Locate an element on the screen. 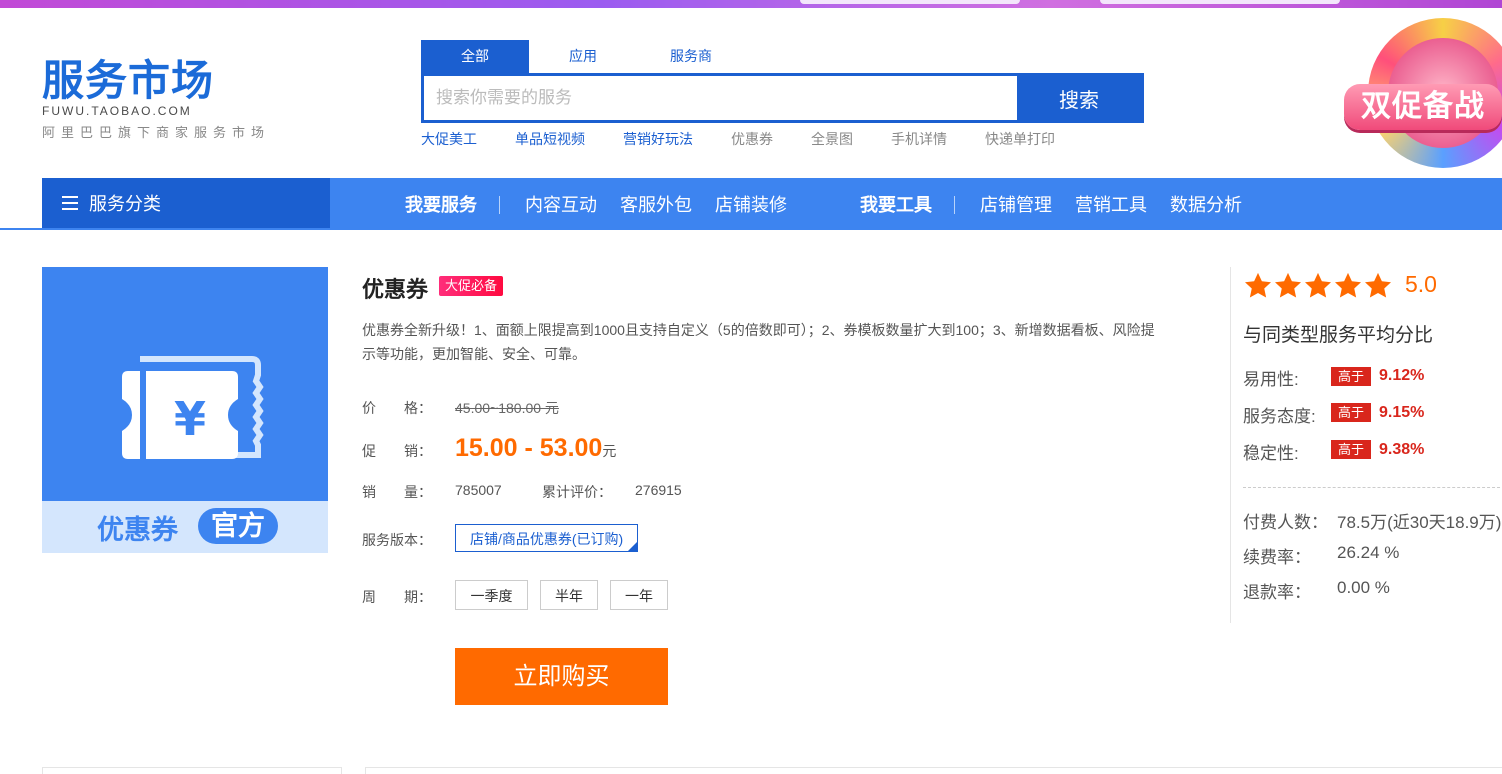 This screenshot has width=1502, height=774. period-option: 一季度 is located at coordinates (491, 595).